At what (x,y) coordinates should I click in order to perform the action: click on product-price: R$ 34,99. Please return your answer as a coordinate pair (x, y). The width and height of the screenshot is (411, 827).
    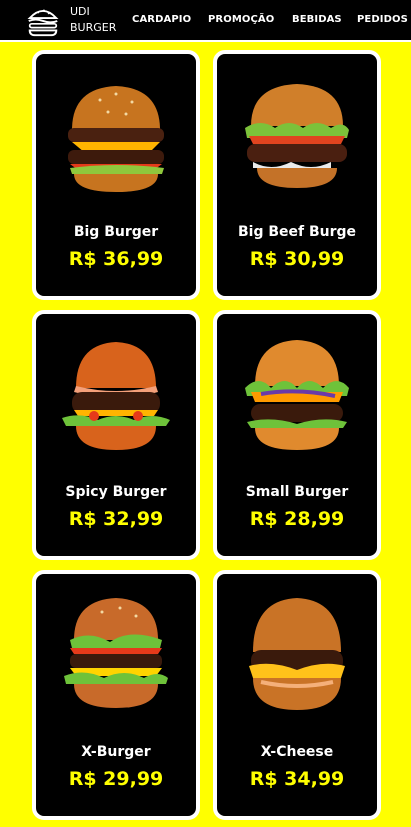
    Looking at the image, I should click on (297, 779).